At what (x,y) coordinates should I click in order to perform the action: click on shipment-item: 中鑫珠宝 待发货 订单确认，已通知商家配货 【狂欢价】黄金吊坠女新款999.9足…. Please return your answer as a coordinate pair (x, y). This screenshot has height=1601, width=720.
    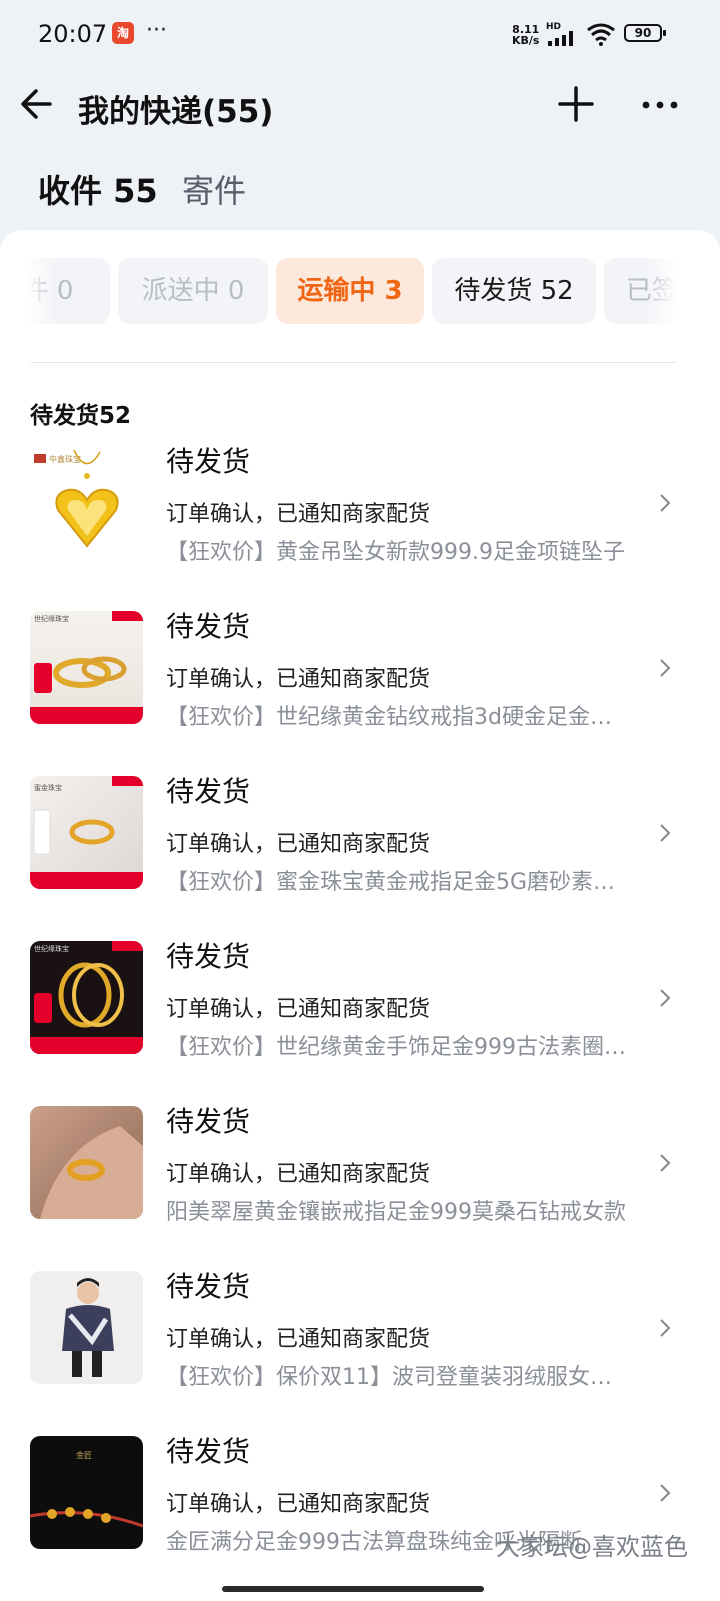
    Looking at the image, I should click on (360, 515).